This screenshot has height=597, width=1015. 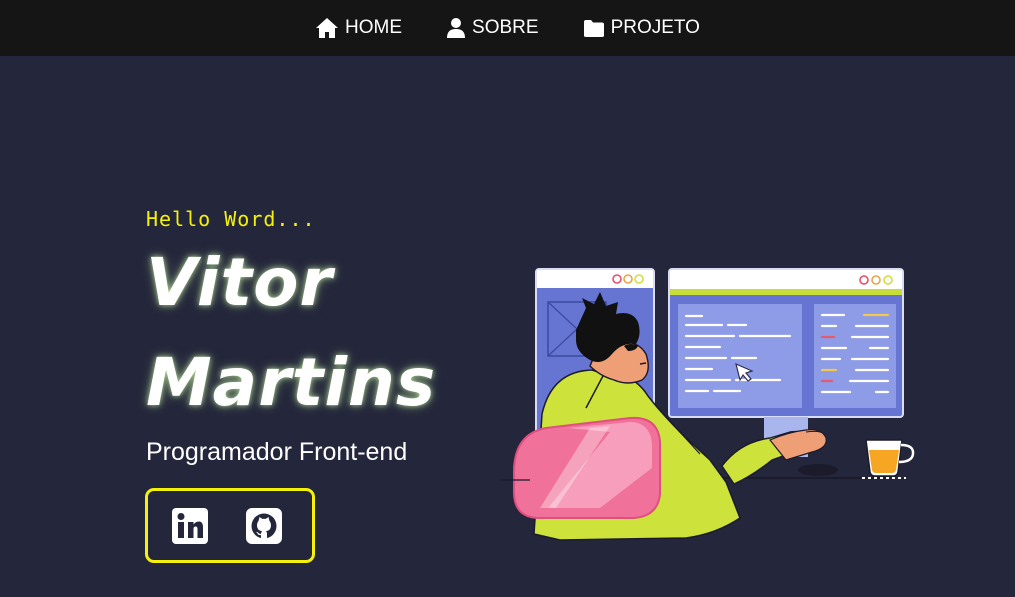 I want to click on social-links, so click(x=230, y=525).